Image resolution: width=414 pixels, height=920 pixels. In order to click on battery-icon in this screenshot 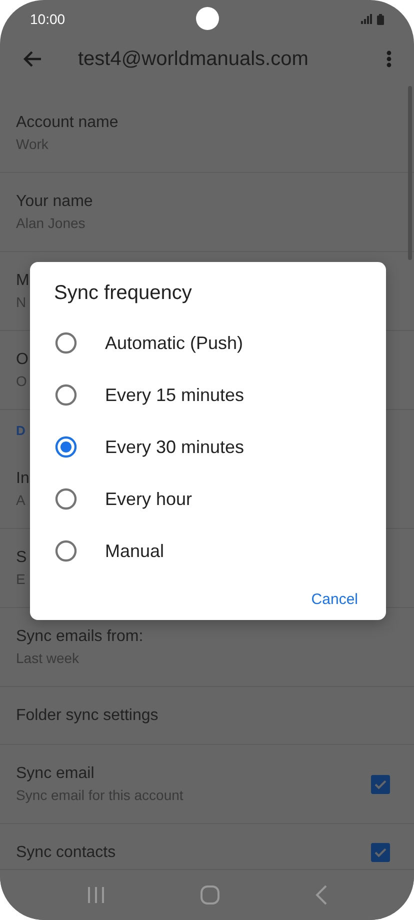, I will do `click(380, 19)`.